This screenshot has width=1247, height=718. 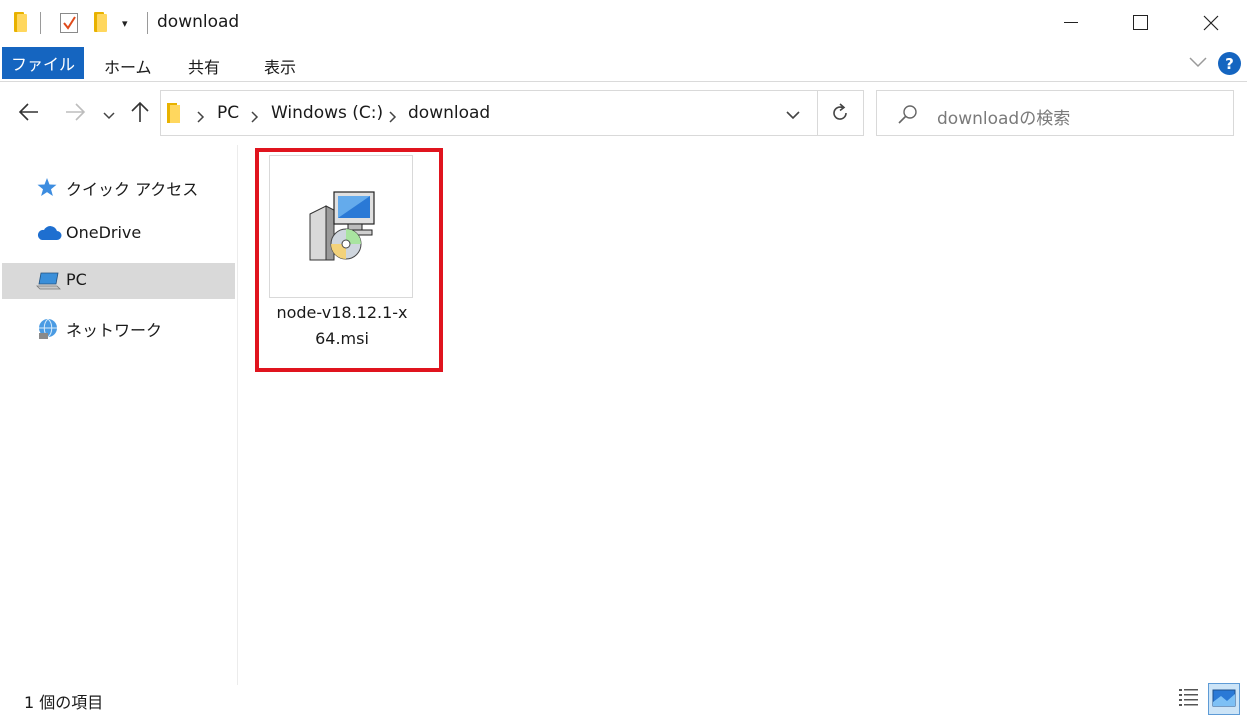 What do you see at coordinates (280, 66) in the screenshot?
I see `tab-view: 表示` at bounding box center [280, 66].